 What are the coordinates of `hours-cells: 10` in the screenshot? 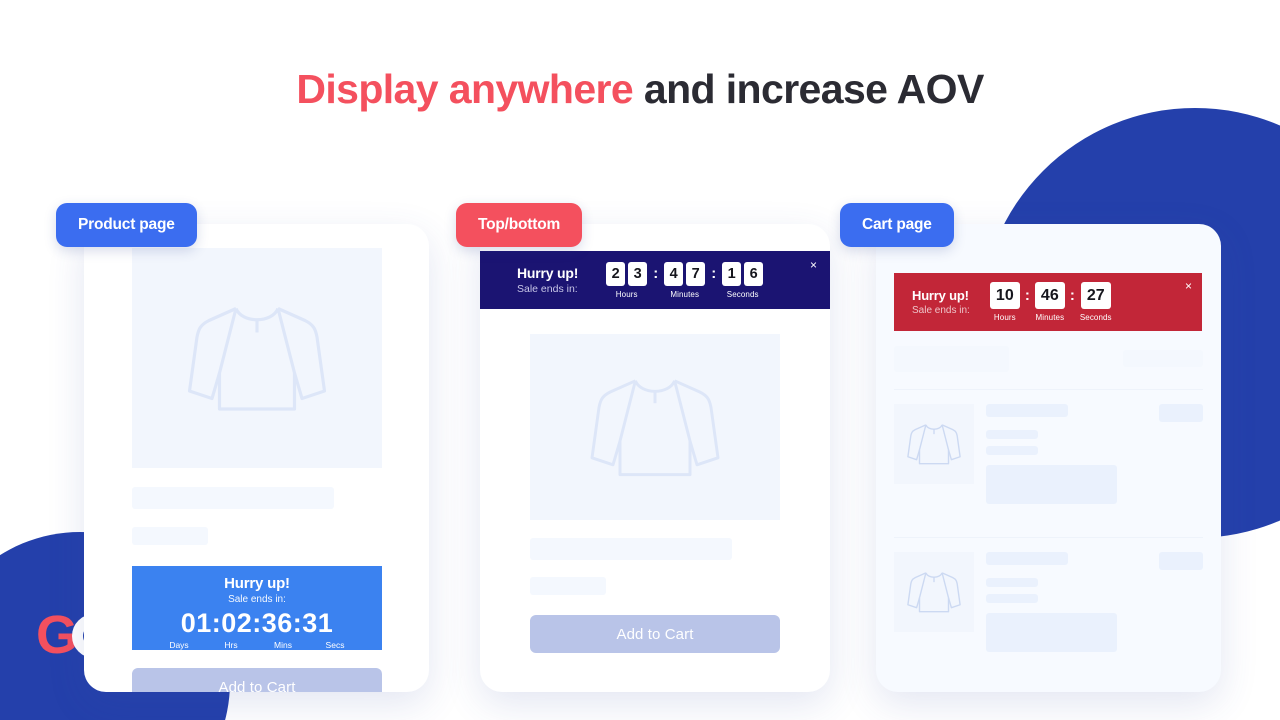 It's located at (1004, 295).